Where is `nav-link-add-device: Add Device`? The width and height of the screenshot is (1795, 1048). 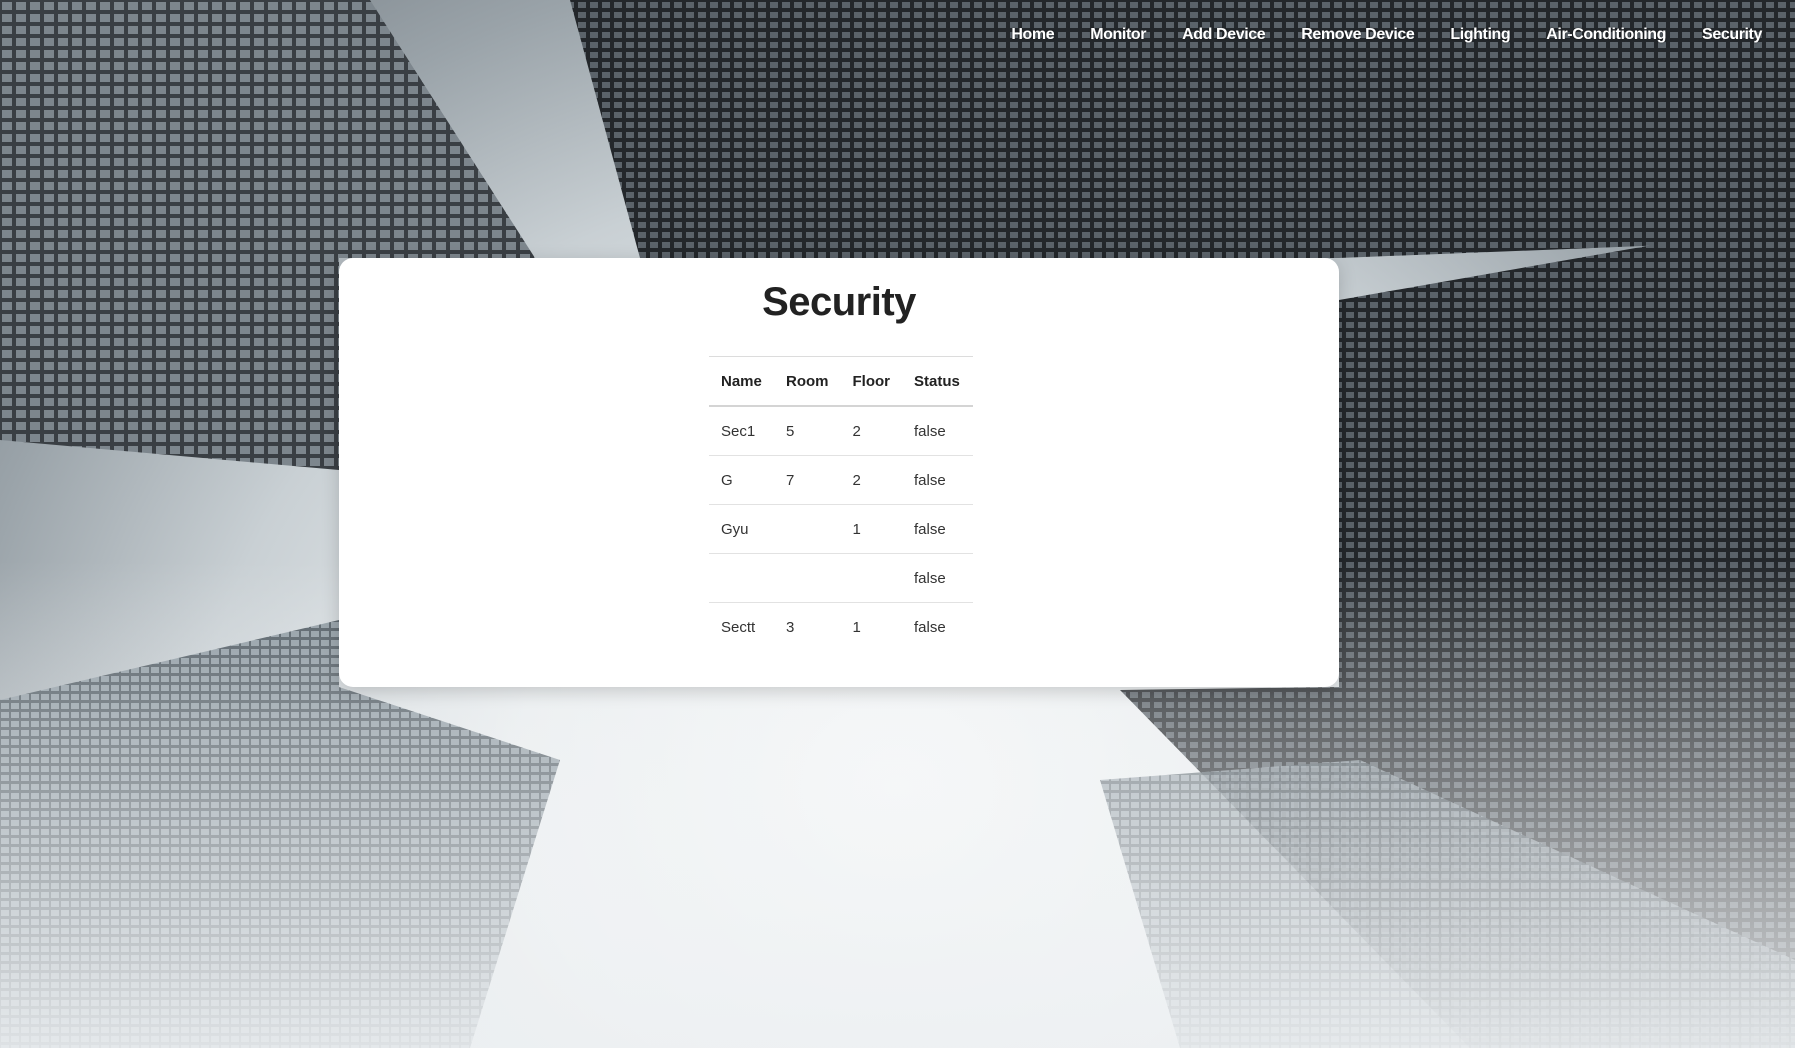 nav-link-add-device: Add Device is located at coordinates (1224, 35).